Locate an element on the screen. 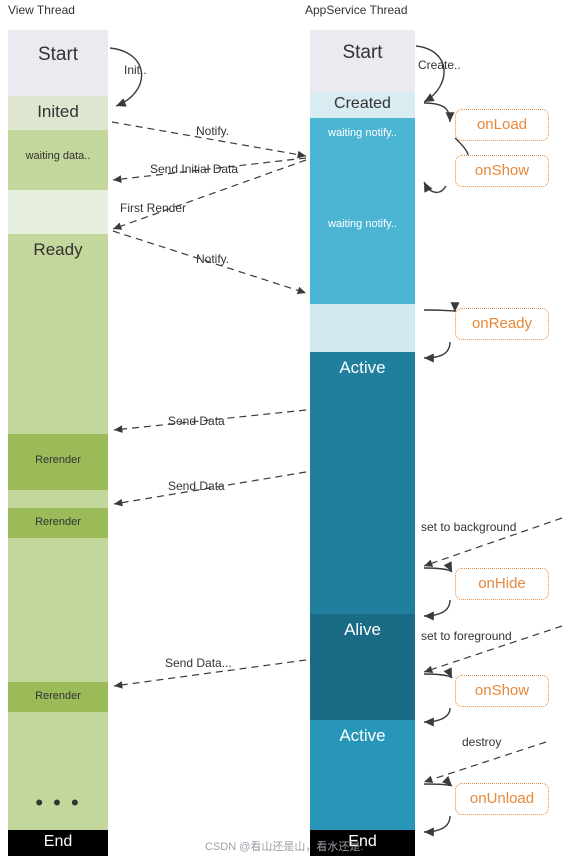 The width and height of the screenshot is (564, 856). arrow-label-init: Init.. is located at coordinates (135, 70).